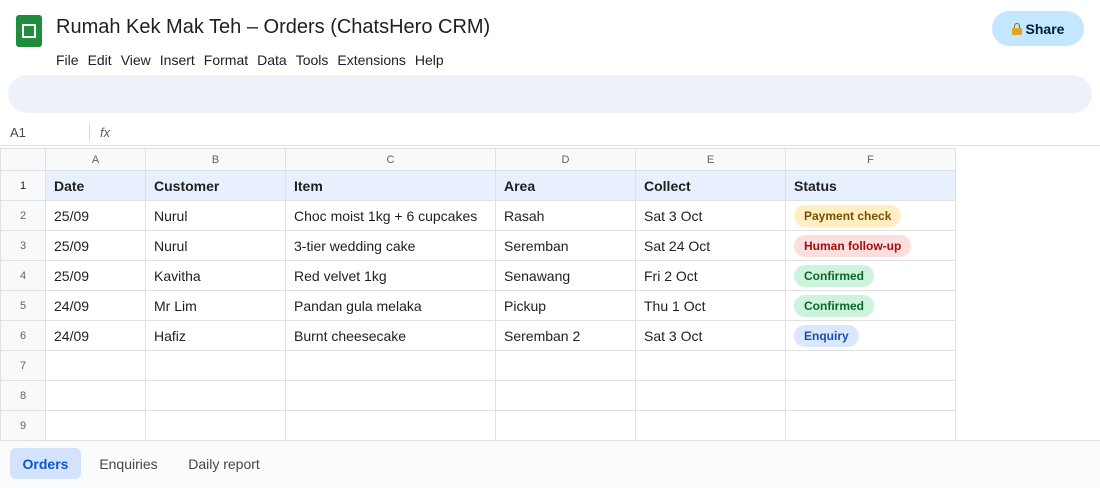 This screenshot has height=488, width=1100. Describe the element at coordinates (390, 245) in the screenshot. I see `cell-item: 3-tier wedding cake` at that location.